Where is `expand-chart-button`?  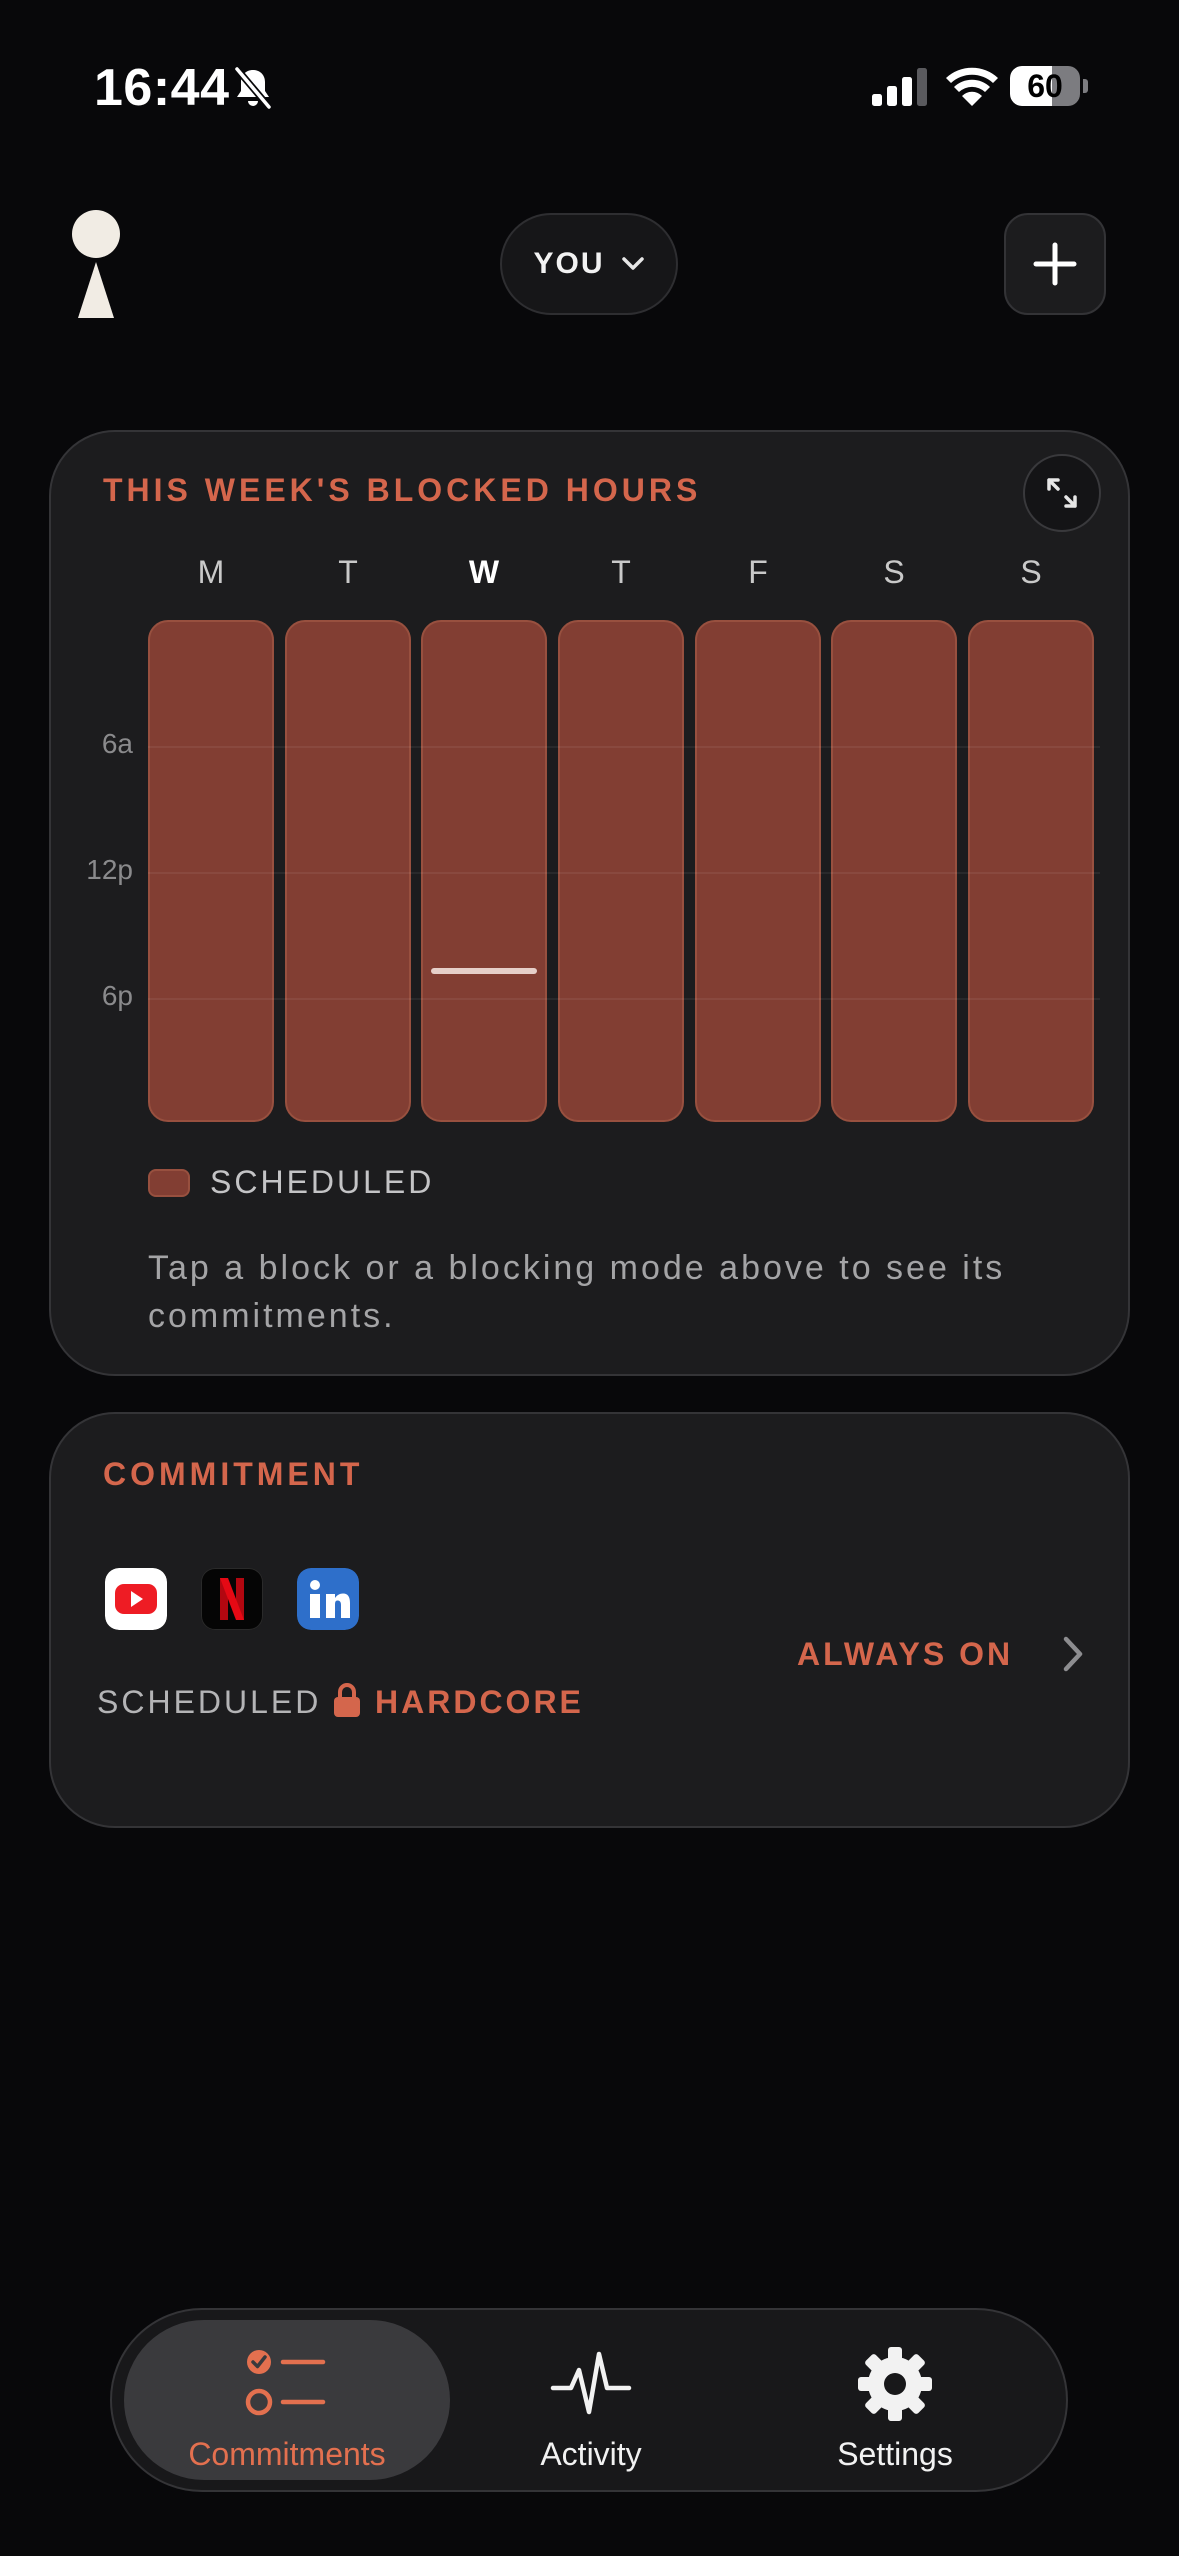
expand-chart-button is located at coordinates (1062, 493).